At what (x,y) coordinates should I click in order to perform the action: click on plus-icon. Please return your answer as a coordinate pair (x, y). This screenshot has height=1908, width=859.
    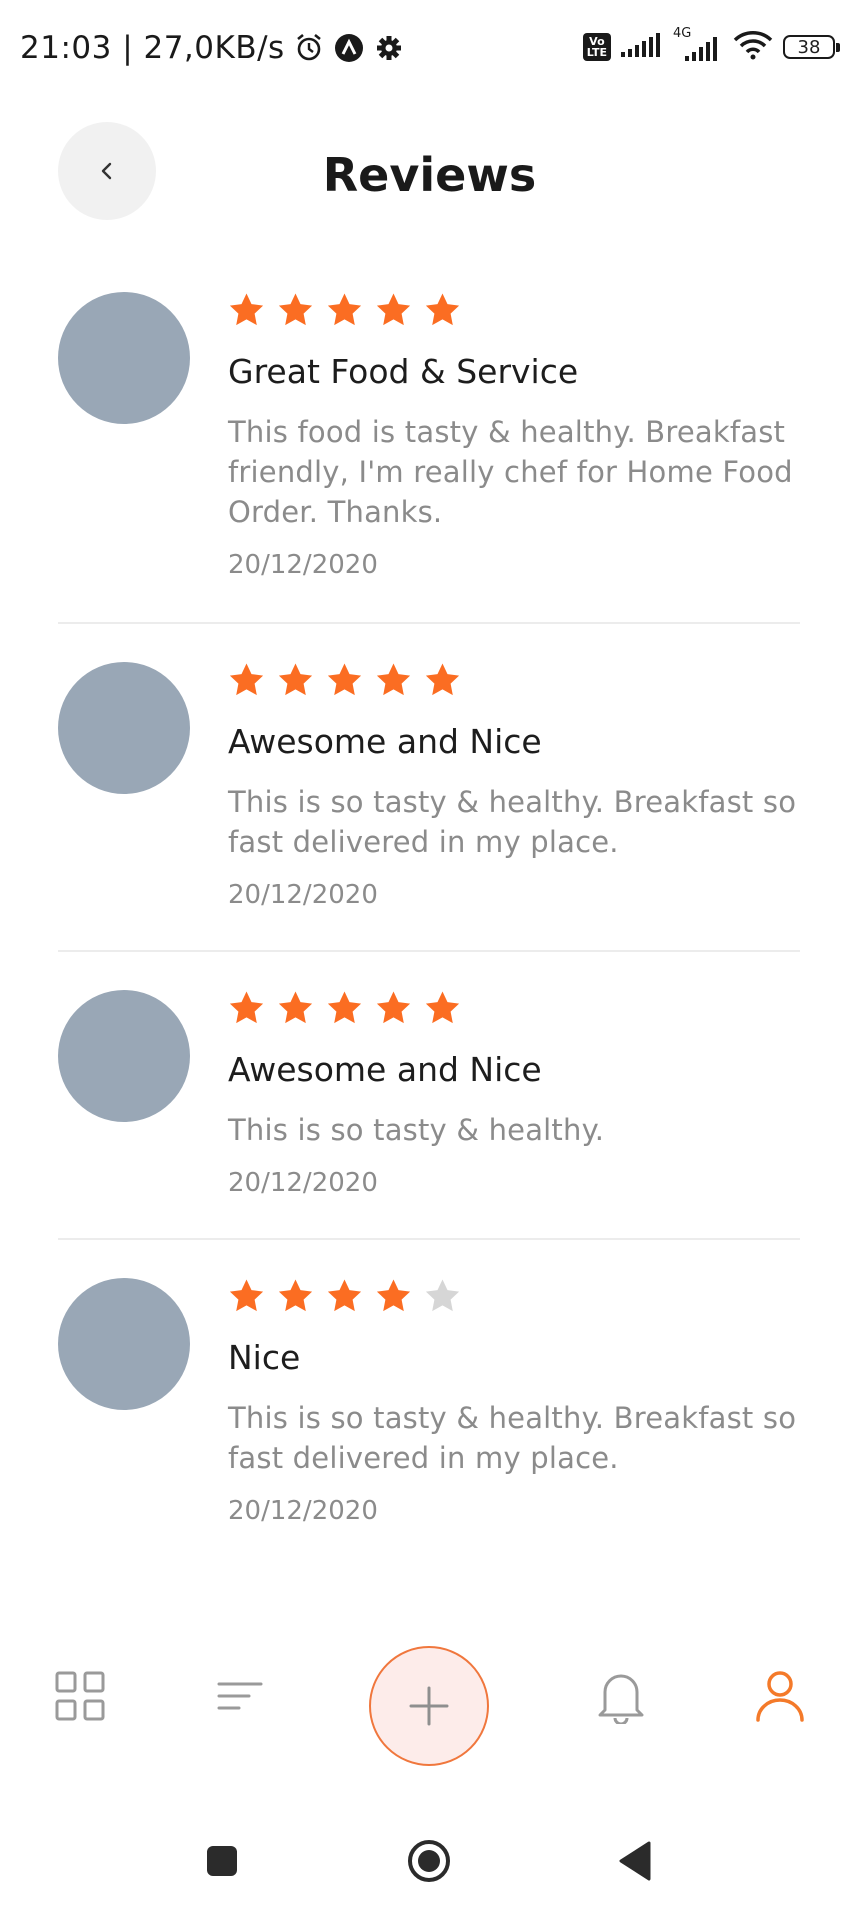
    Looking at the image, I should click on (429, 1706).